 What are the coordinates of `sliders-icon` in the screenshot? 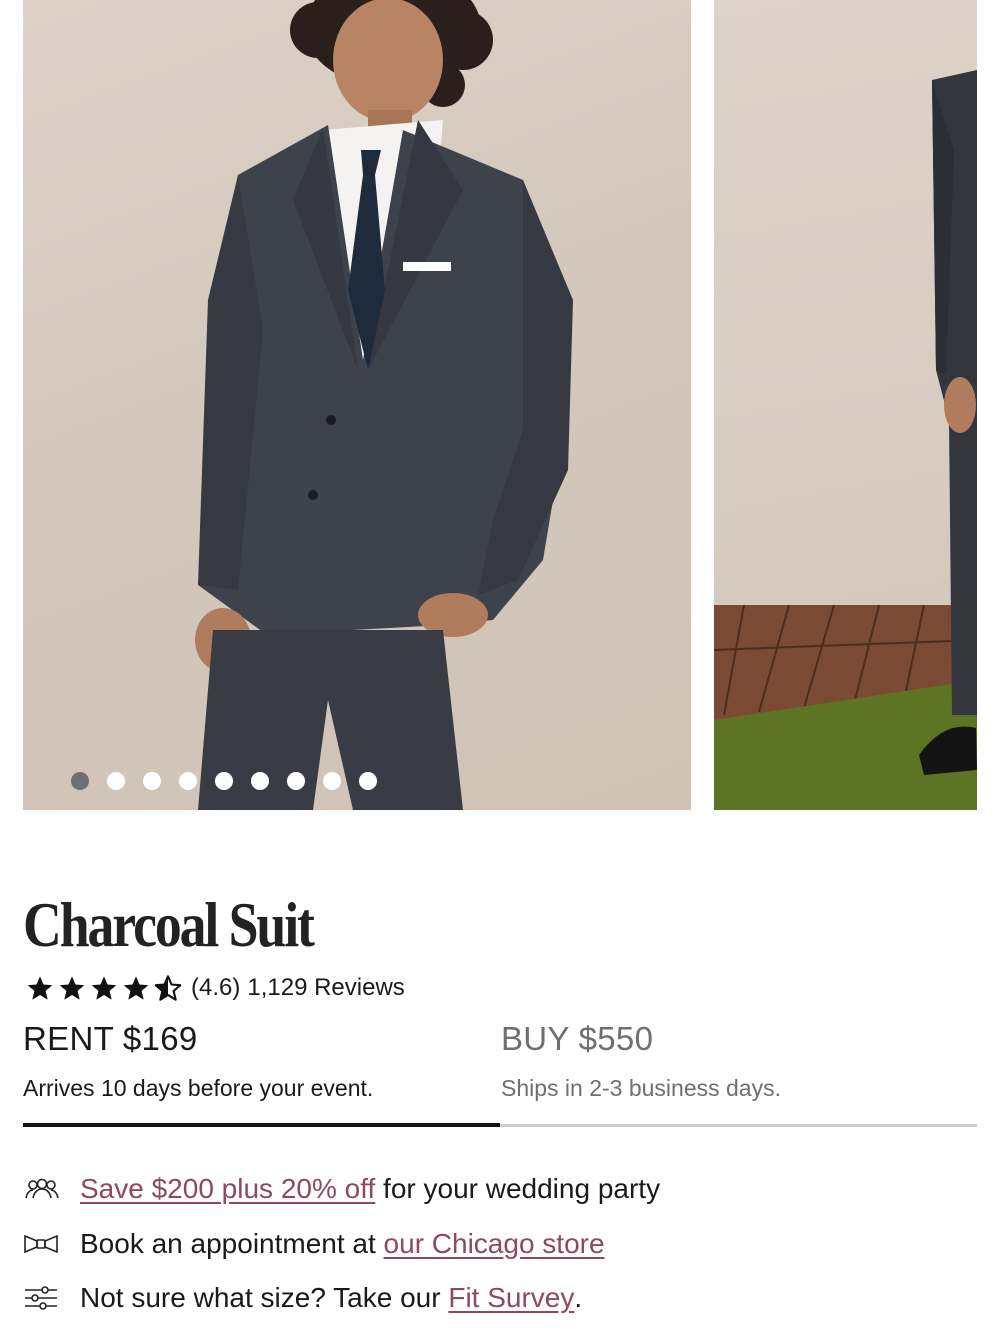 It's located at (43, 1298).